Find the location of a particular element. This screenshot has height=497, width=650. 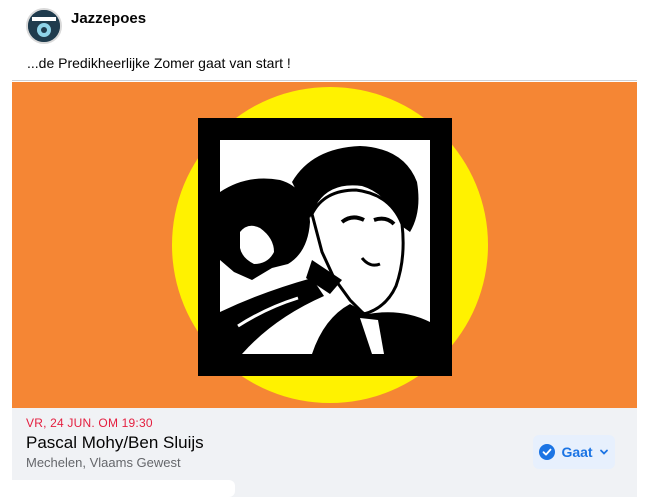

going-button: Gaat is located at coordinates (574, 452).